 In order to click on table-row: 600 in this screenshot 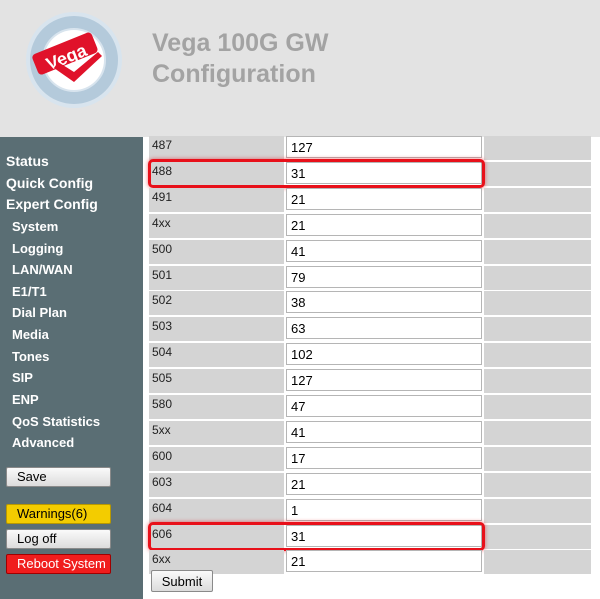, I will do `click(370, 460)`.